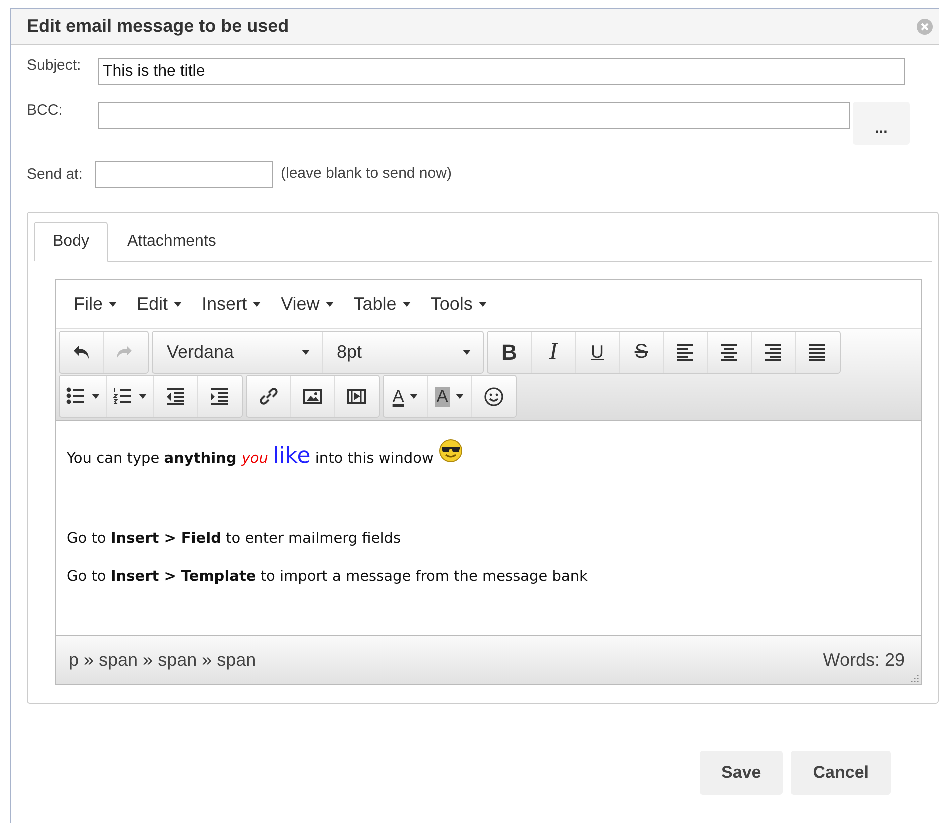  What do you see at coordinates (312, 396) in the screenshot?
I see `image-icon` at bounding box center [312, 396].